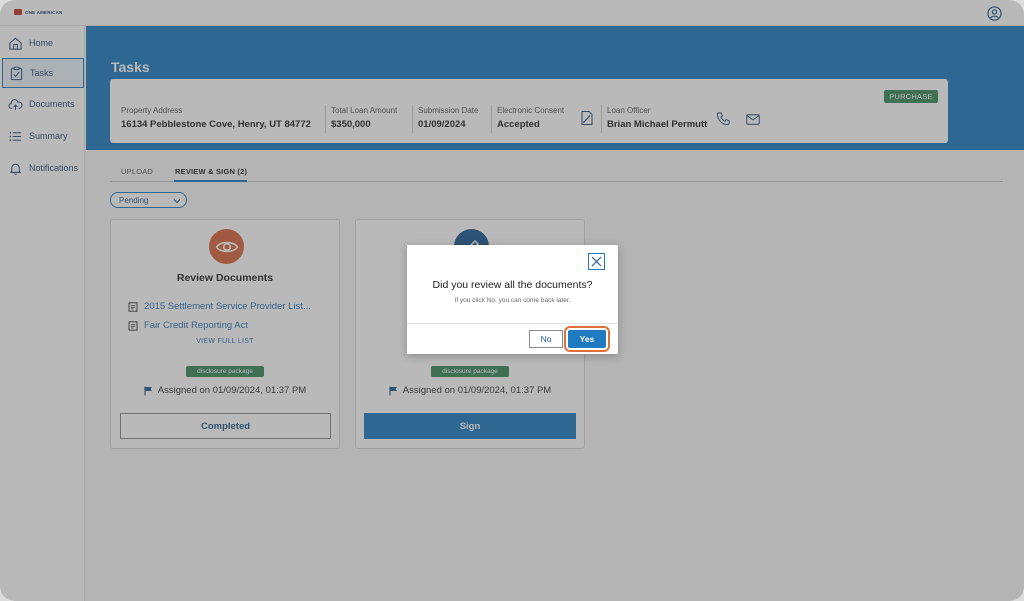 This screenshot has width=1024, height=601. I want to click on dialog-divider, so click(512, 323).